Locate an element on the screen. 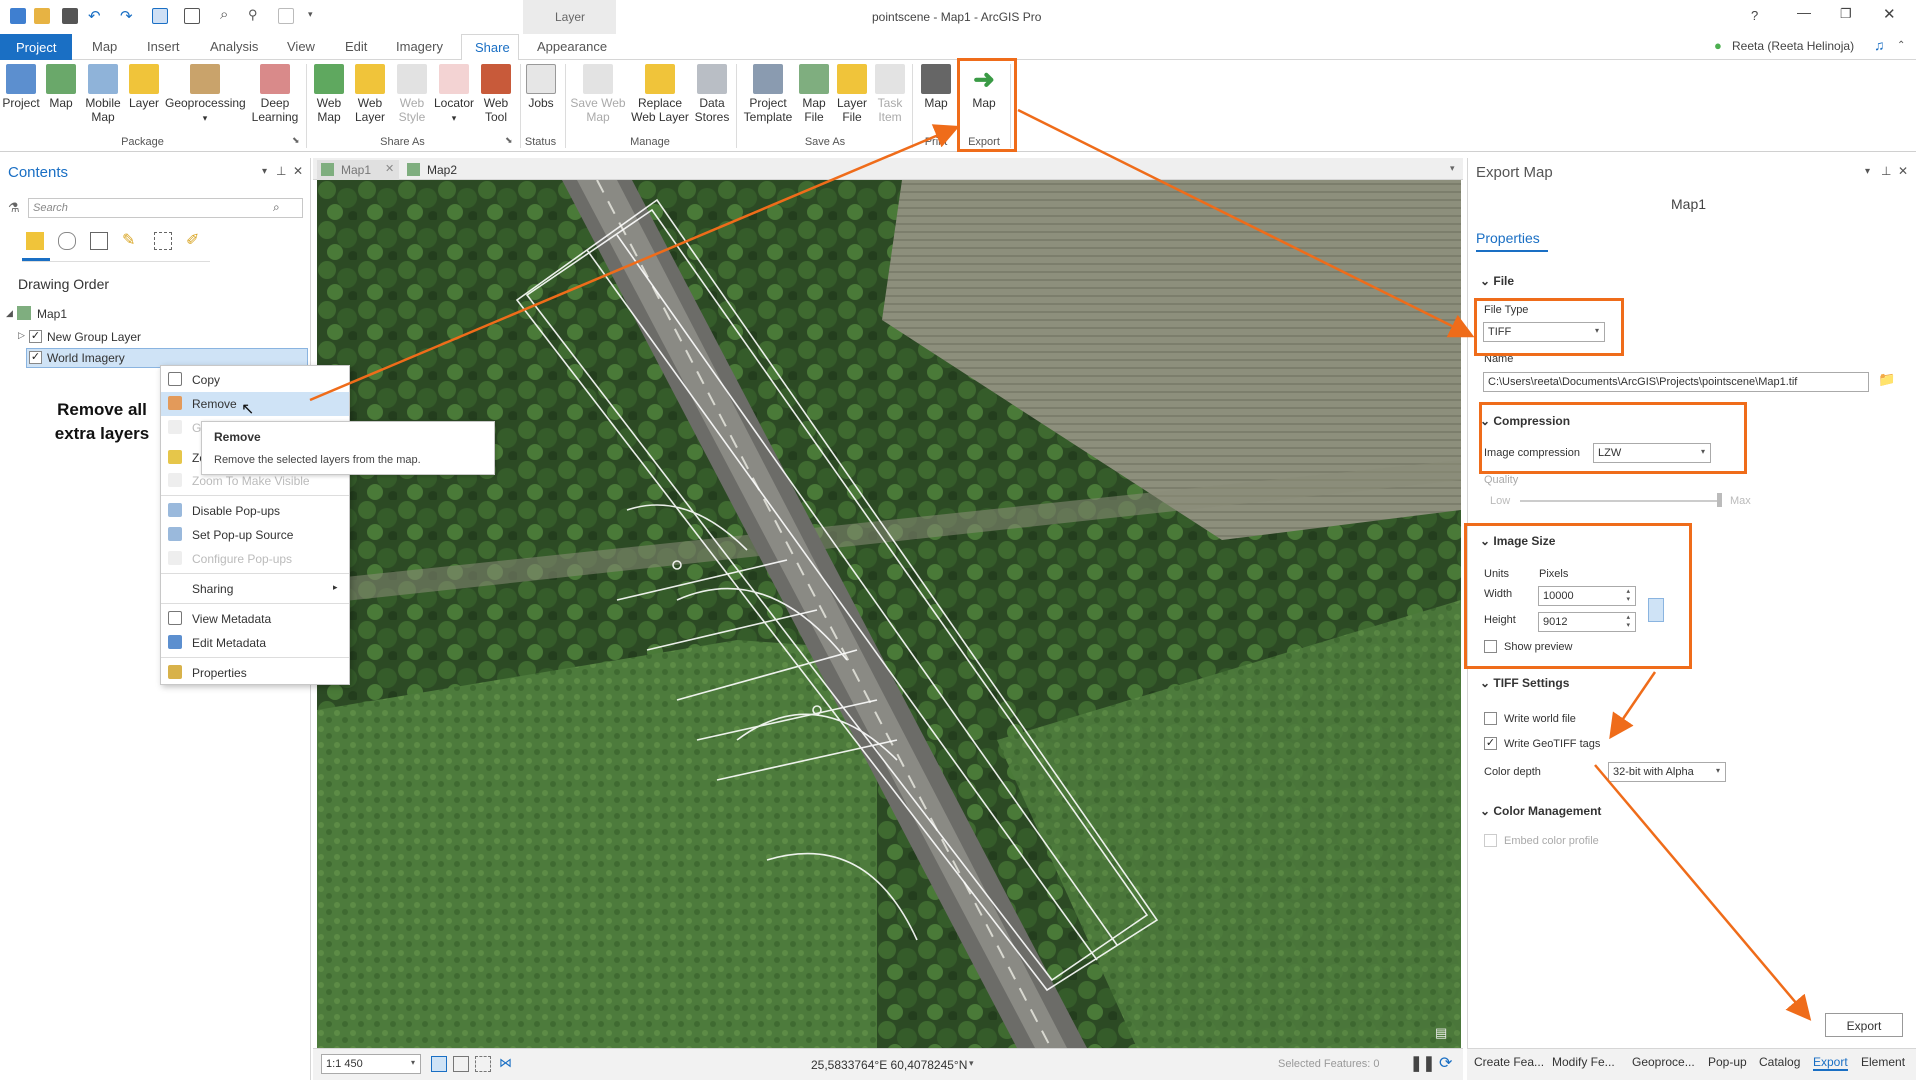  replace-web-layer-button: Replace Web Layer is located at coordinates (660, 94).